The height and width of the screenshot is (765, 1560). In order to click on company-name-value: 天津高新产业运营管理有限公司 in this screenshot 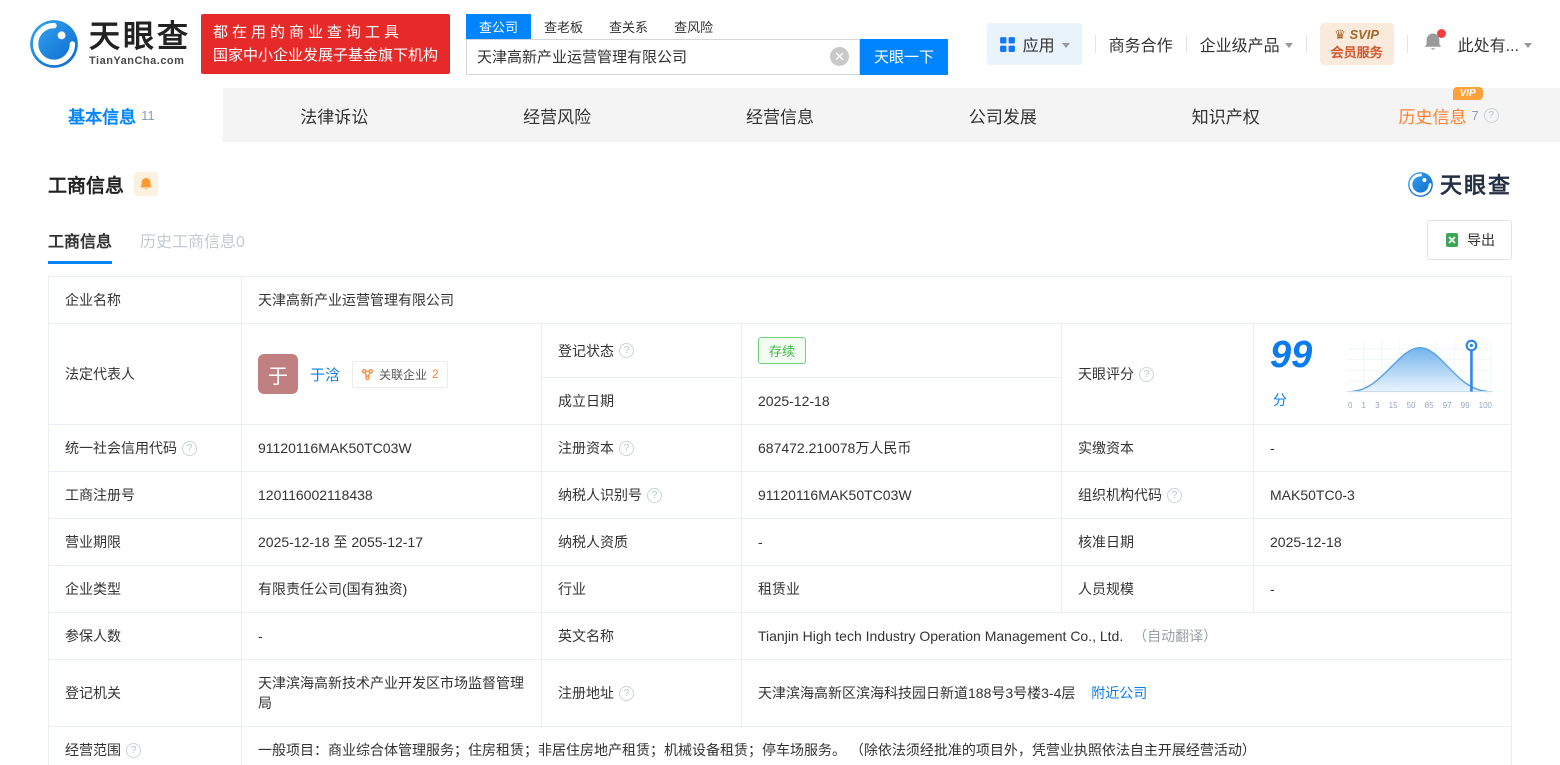, I will do `click(876, 300)`.